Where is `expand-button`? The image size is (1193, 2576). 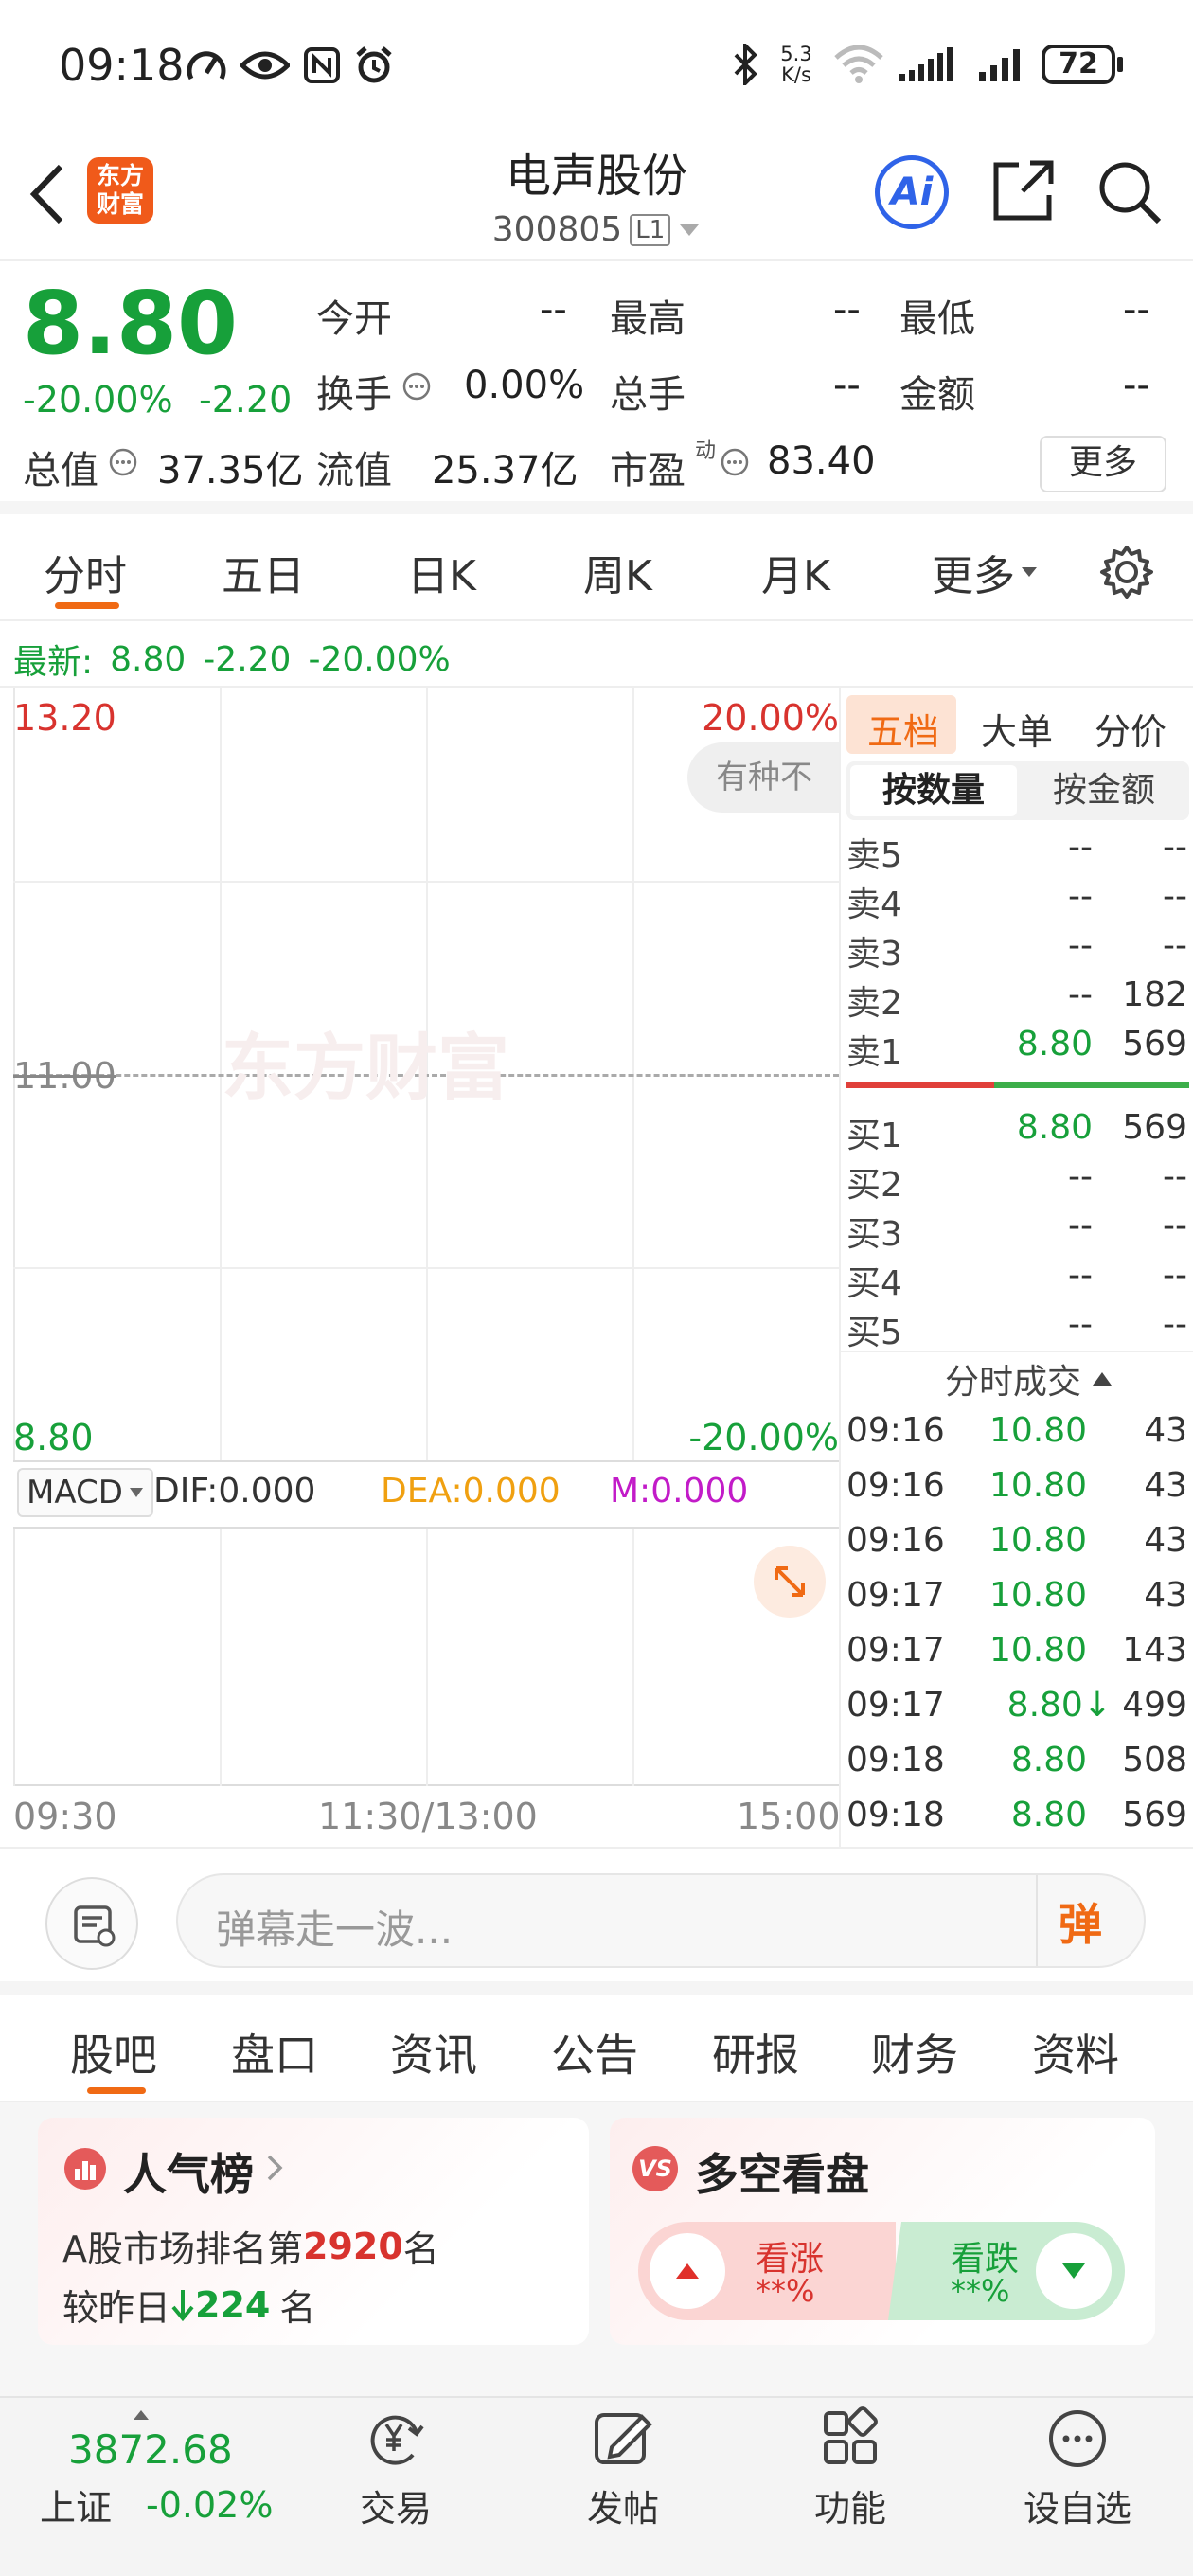 expand-button is located at coordinates (790, 1582).